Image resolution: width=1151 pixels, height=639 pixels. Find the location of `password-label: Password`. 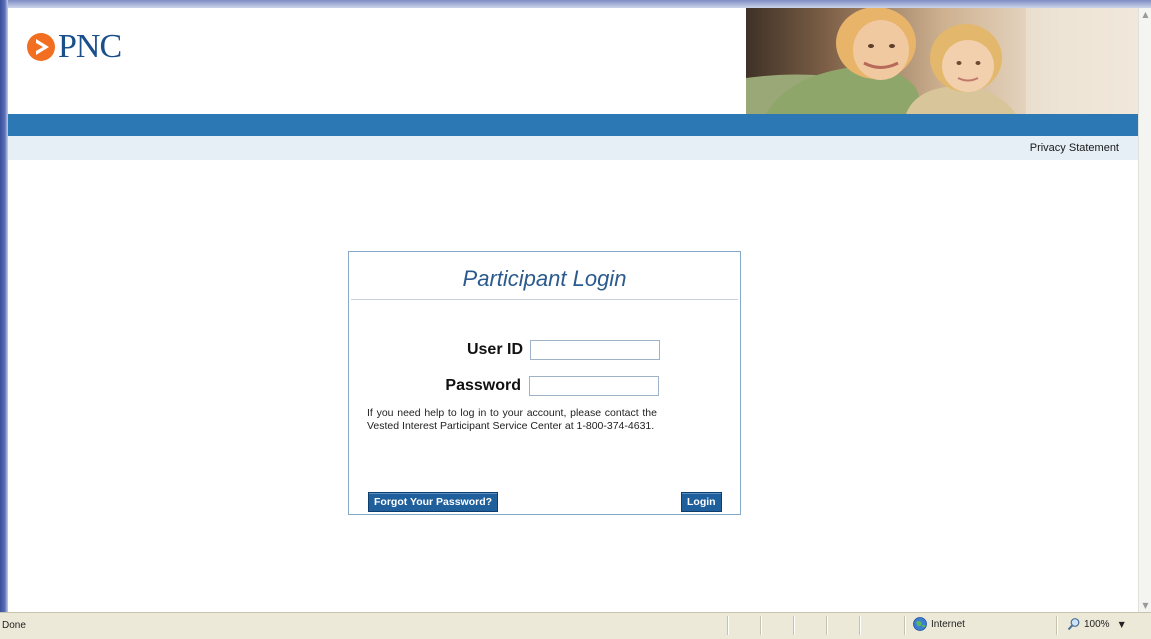

password-label: Password is located at coordinates (483, 385).